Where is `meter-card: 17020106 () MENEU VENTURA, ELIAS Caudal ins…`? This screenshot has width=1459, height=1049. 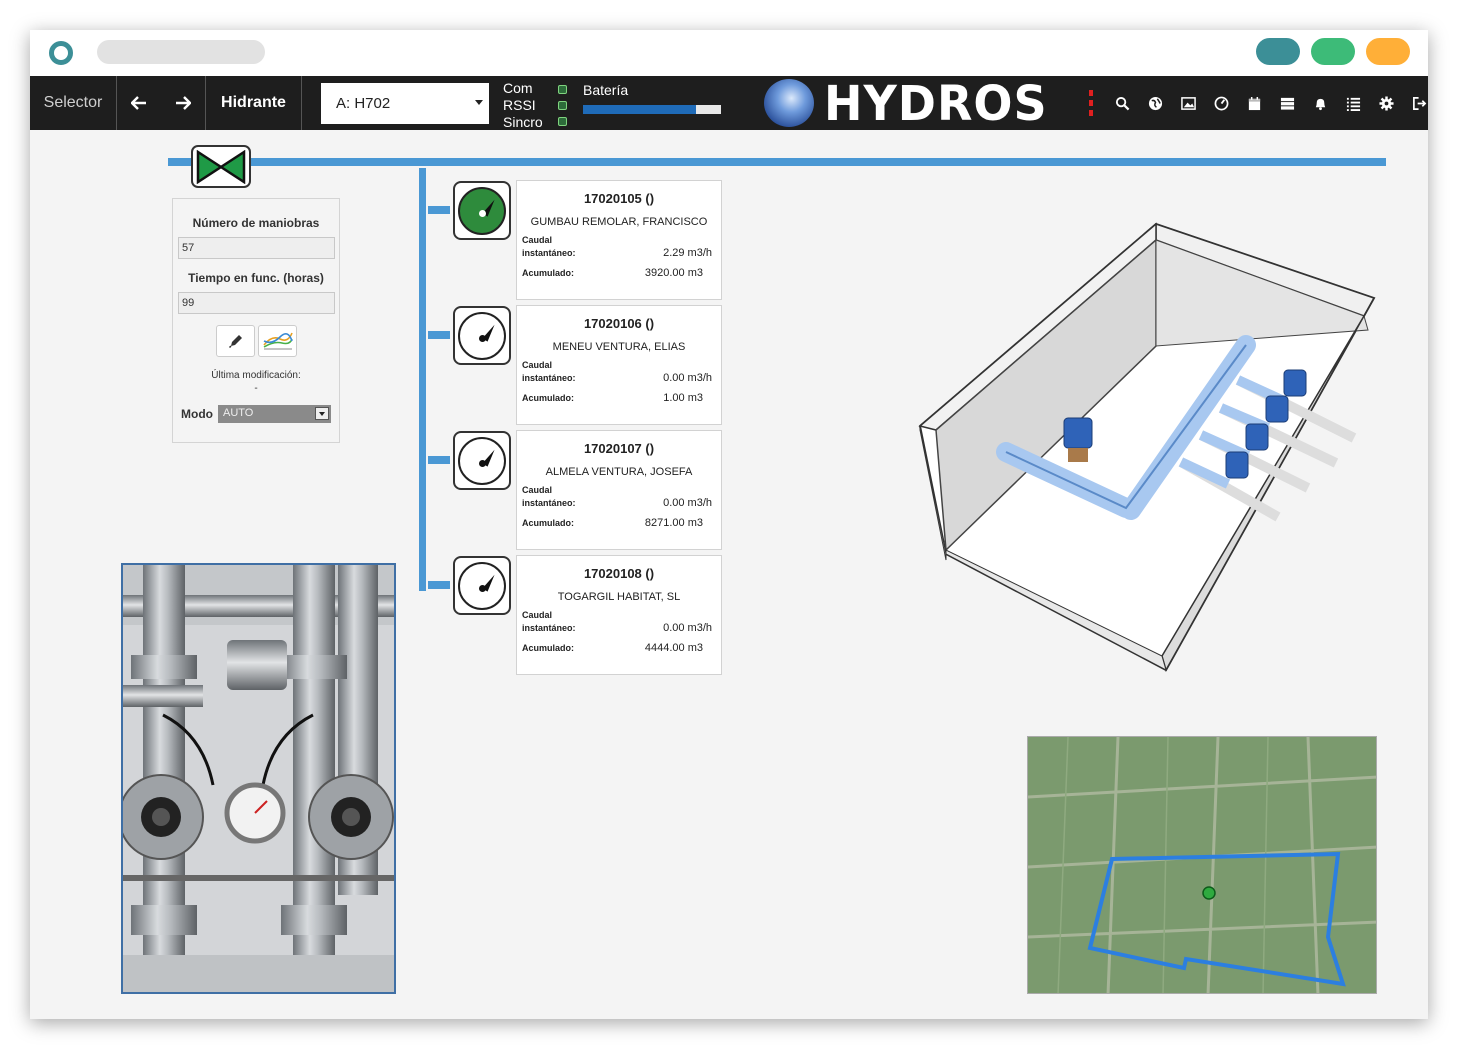 meter-card: 17020106 () MENEU VENTURA, ELIAS Caudal ins… is located at coordinates (619, 365).